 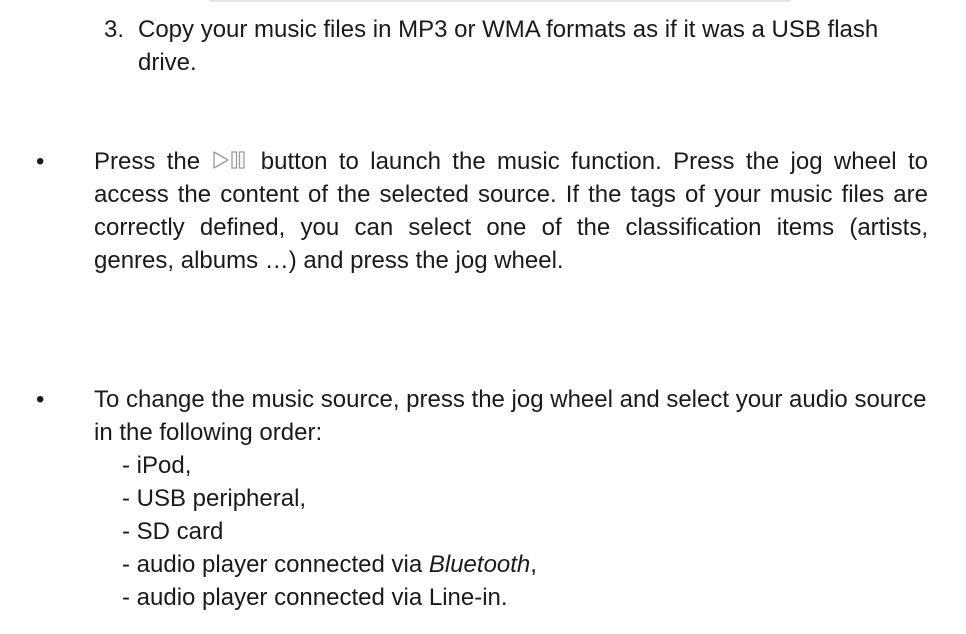 What do you see at coordinates (315, 597) in the screenshot?
I see `list-item: - audio player connected via Line-in.` at bounding box center [315, 597].